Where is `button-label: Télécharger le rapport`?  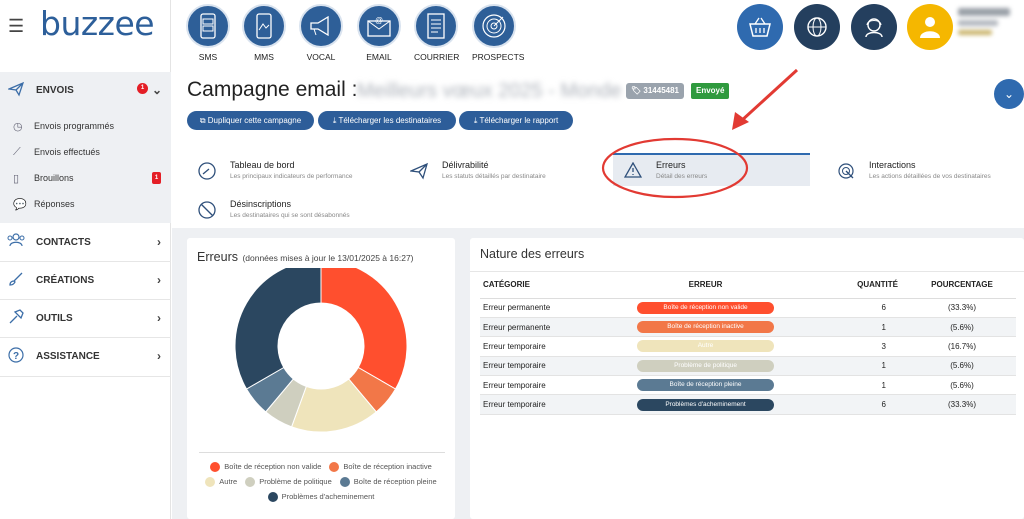 button-label: Télécharger le rapport is located at coordinates (519, 120).